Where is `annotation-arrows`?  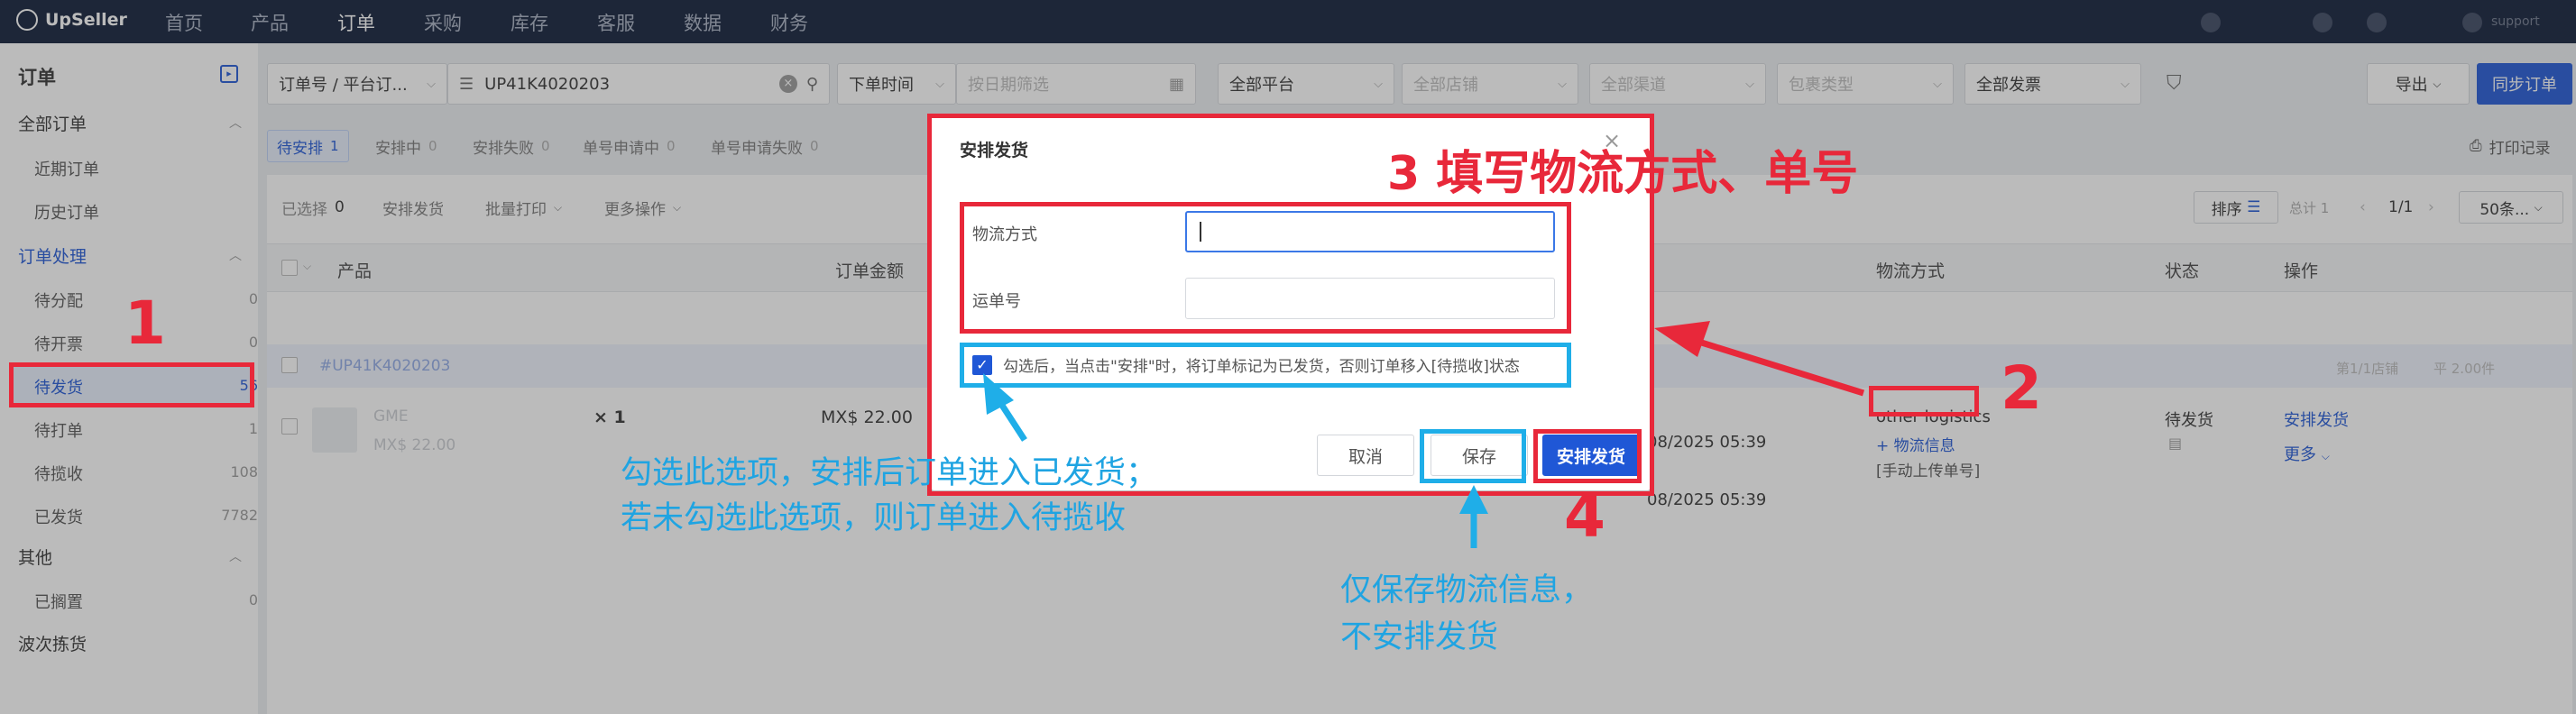
annotation-arrows is located at coordinates (1424, 434).